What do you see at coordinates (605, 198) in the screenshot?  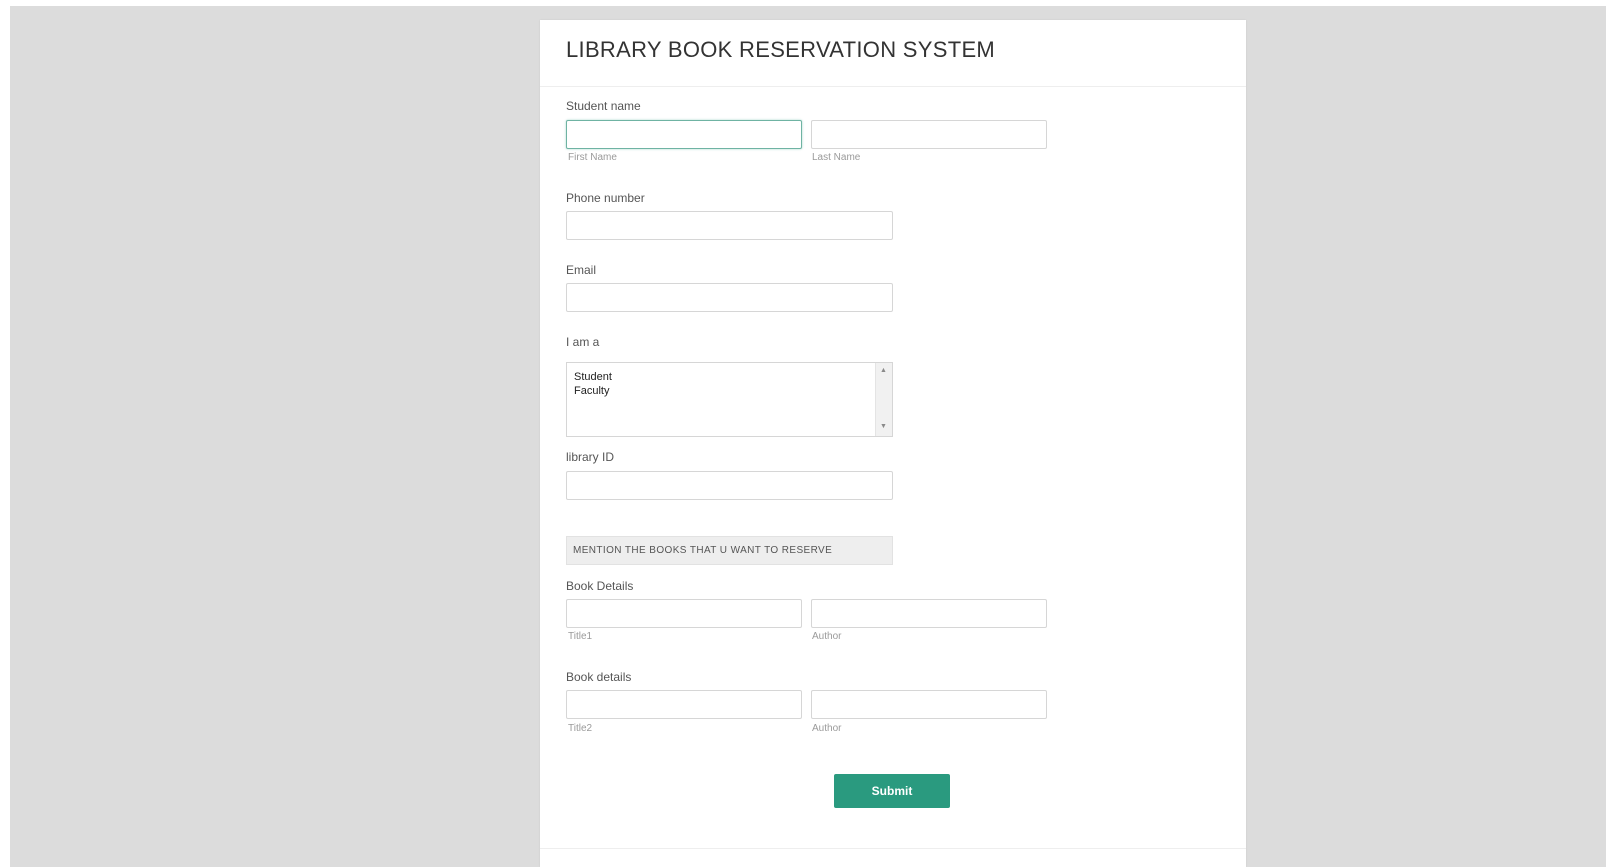 I see `phone-number-label: Phone number` at bounding box center [605, 198].